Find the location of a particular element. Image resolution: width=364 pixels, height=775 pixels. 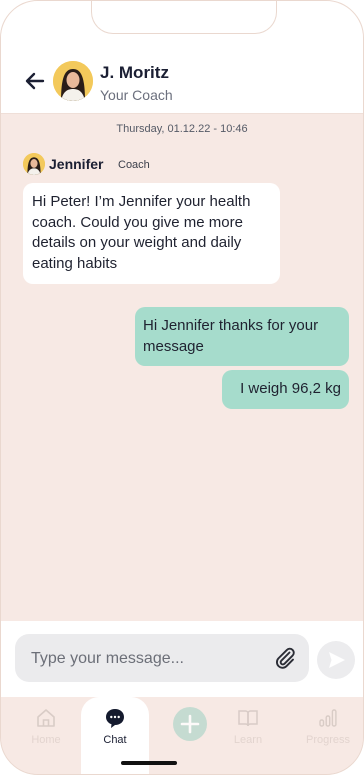

message-input-container is located at coordinates (162, 659).